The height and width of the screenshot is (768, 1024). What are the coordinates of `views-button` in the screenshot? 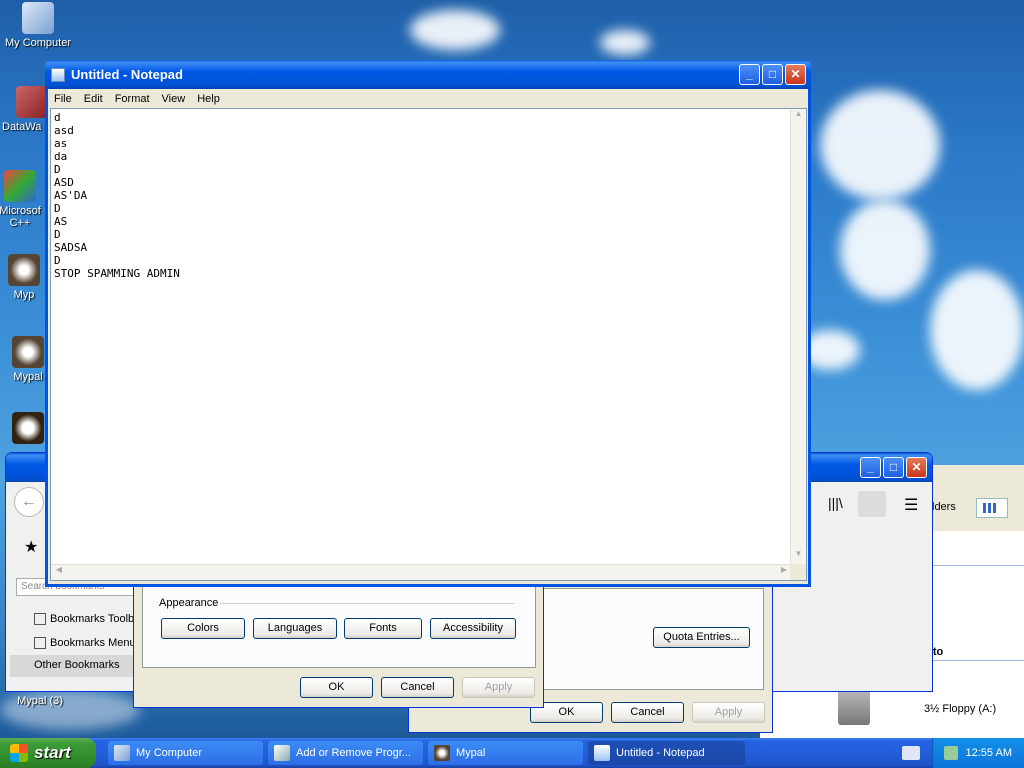 It's located at (992, 508).